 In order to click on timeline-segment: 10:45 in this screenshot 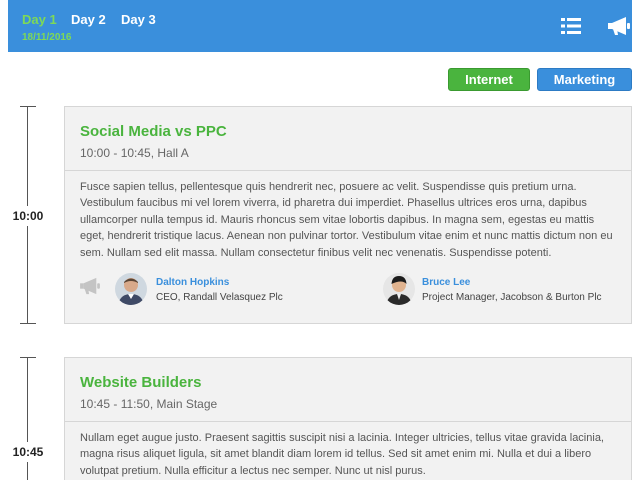, I will do `click(28, 418)`.